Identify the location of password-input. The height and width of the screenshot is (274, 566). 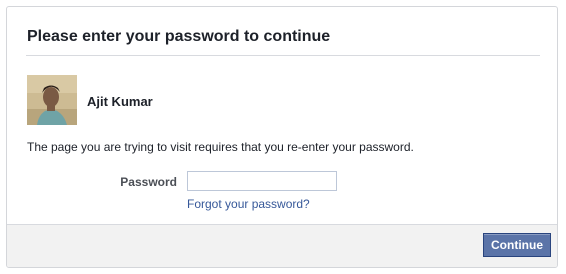
(262, 181).